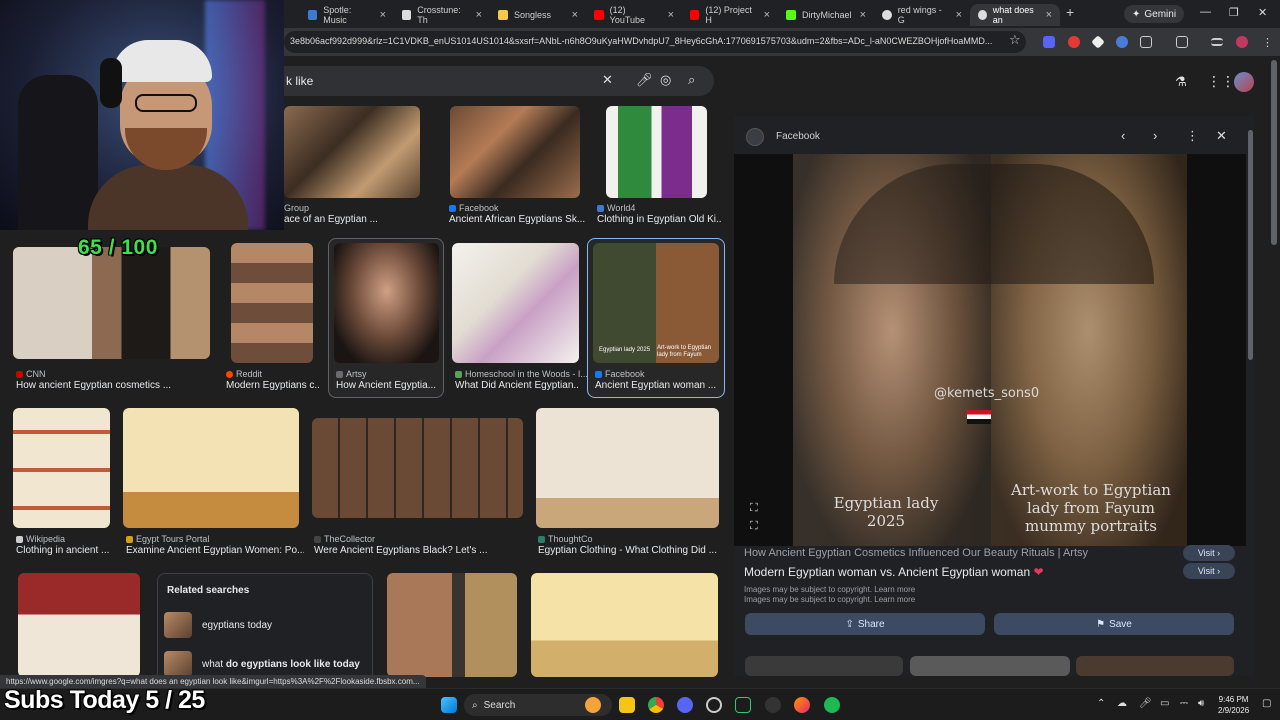 Image resolution: width=1280 pixels, height=720 pixels. I want to click on page-scrollbar, so click(1274, 152).